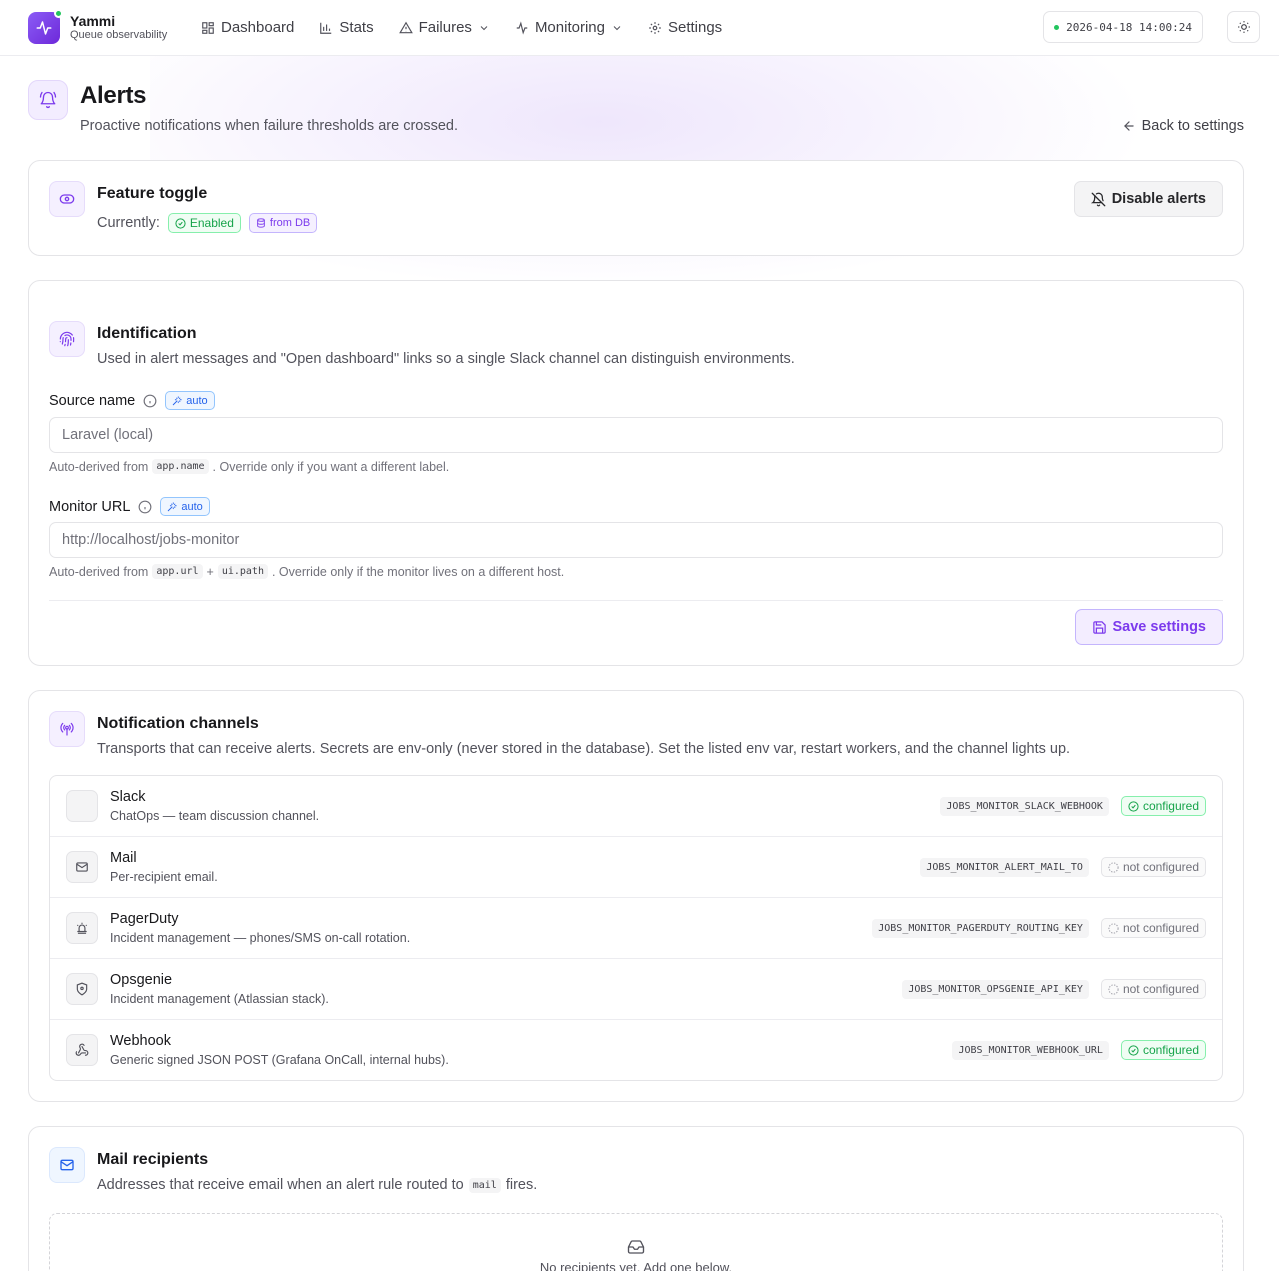 This screenshot has width=1279, height=1271. What do you see at coordinates (444, 27) in the screenshot?
I see `nav-failures: Failures` at bounding box center [444, 27].